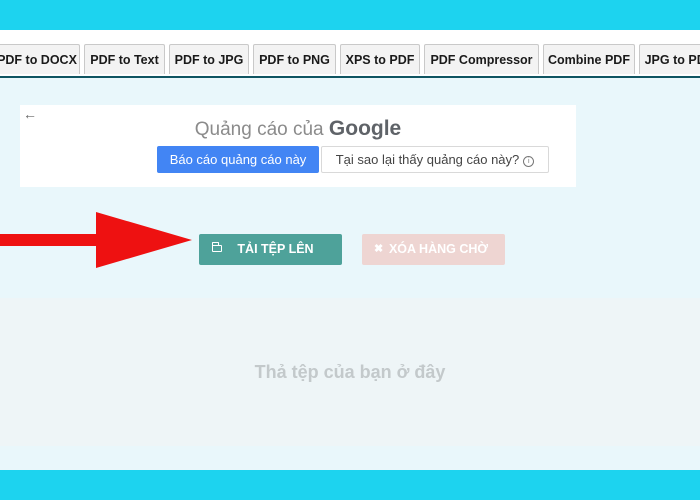 The width and height of the screenshot is (700, 500). What do you see at coordinates (40, 59) in the screenshot?
I see `tab-pdf-to-docx: PDF to DOCX` at bounding box center [40, 59].